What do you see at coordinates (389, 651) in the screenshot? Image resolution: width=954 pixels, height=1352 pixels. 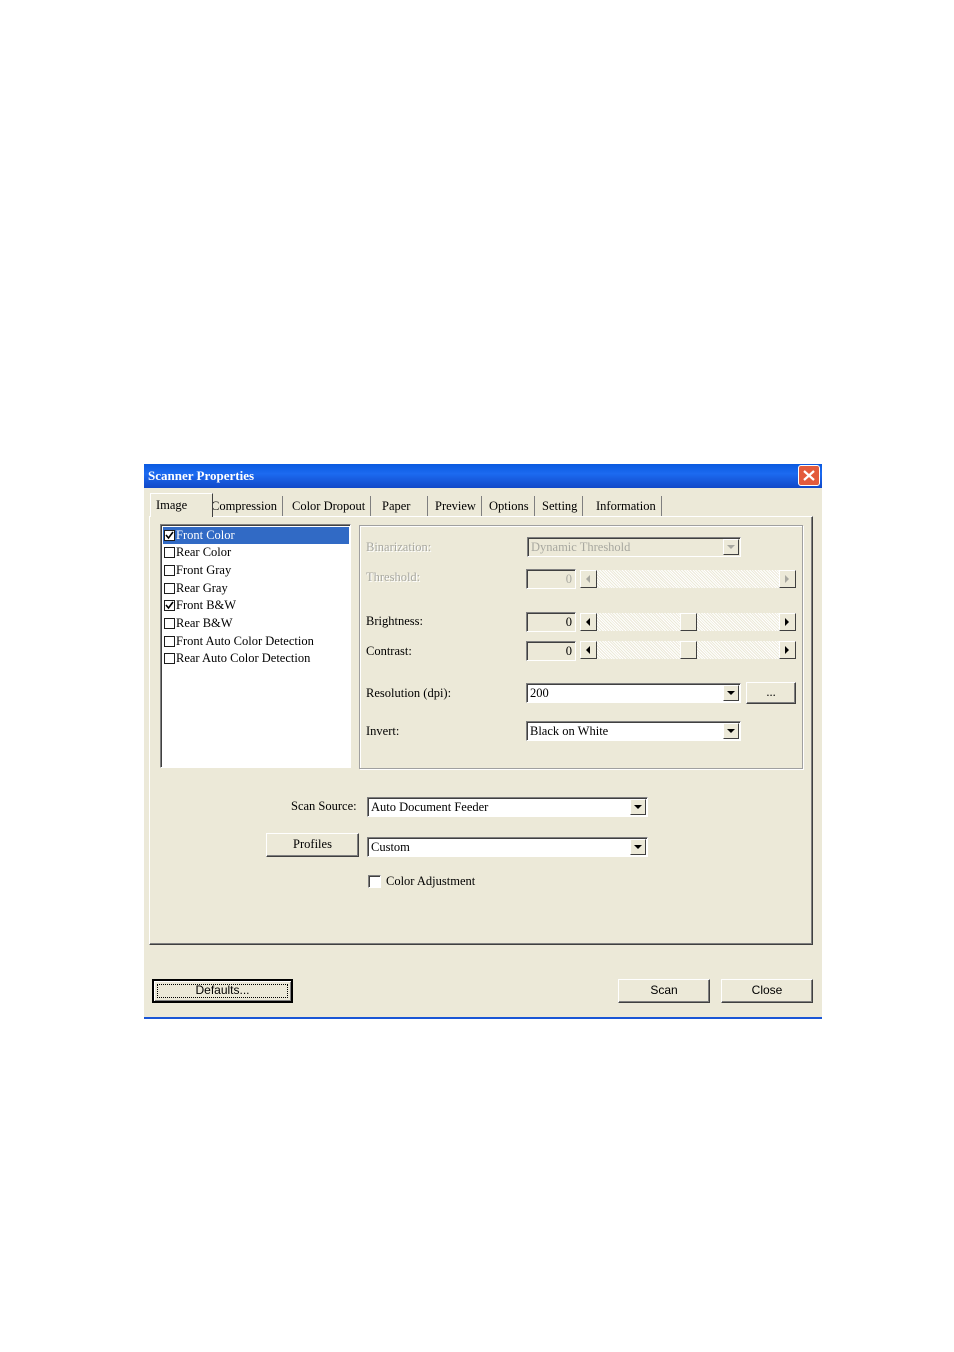 I see `contrast-label: Contrast:` at bounding box center [389, 651].